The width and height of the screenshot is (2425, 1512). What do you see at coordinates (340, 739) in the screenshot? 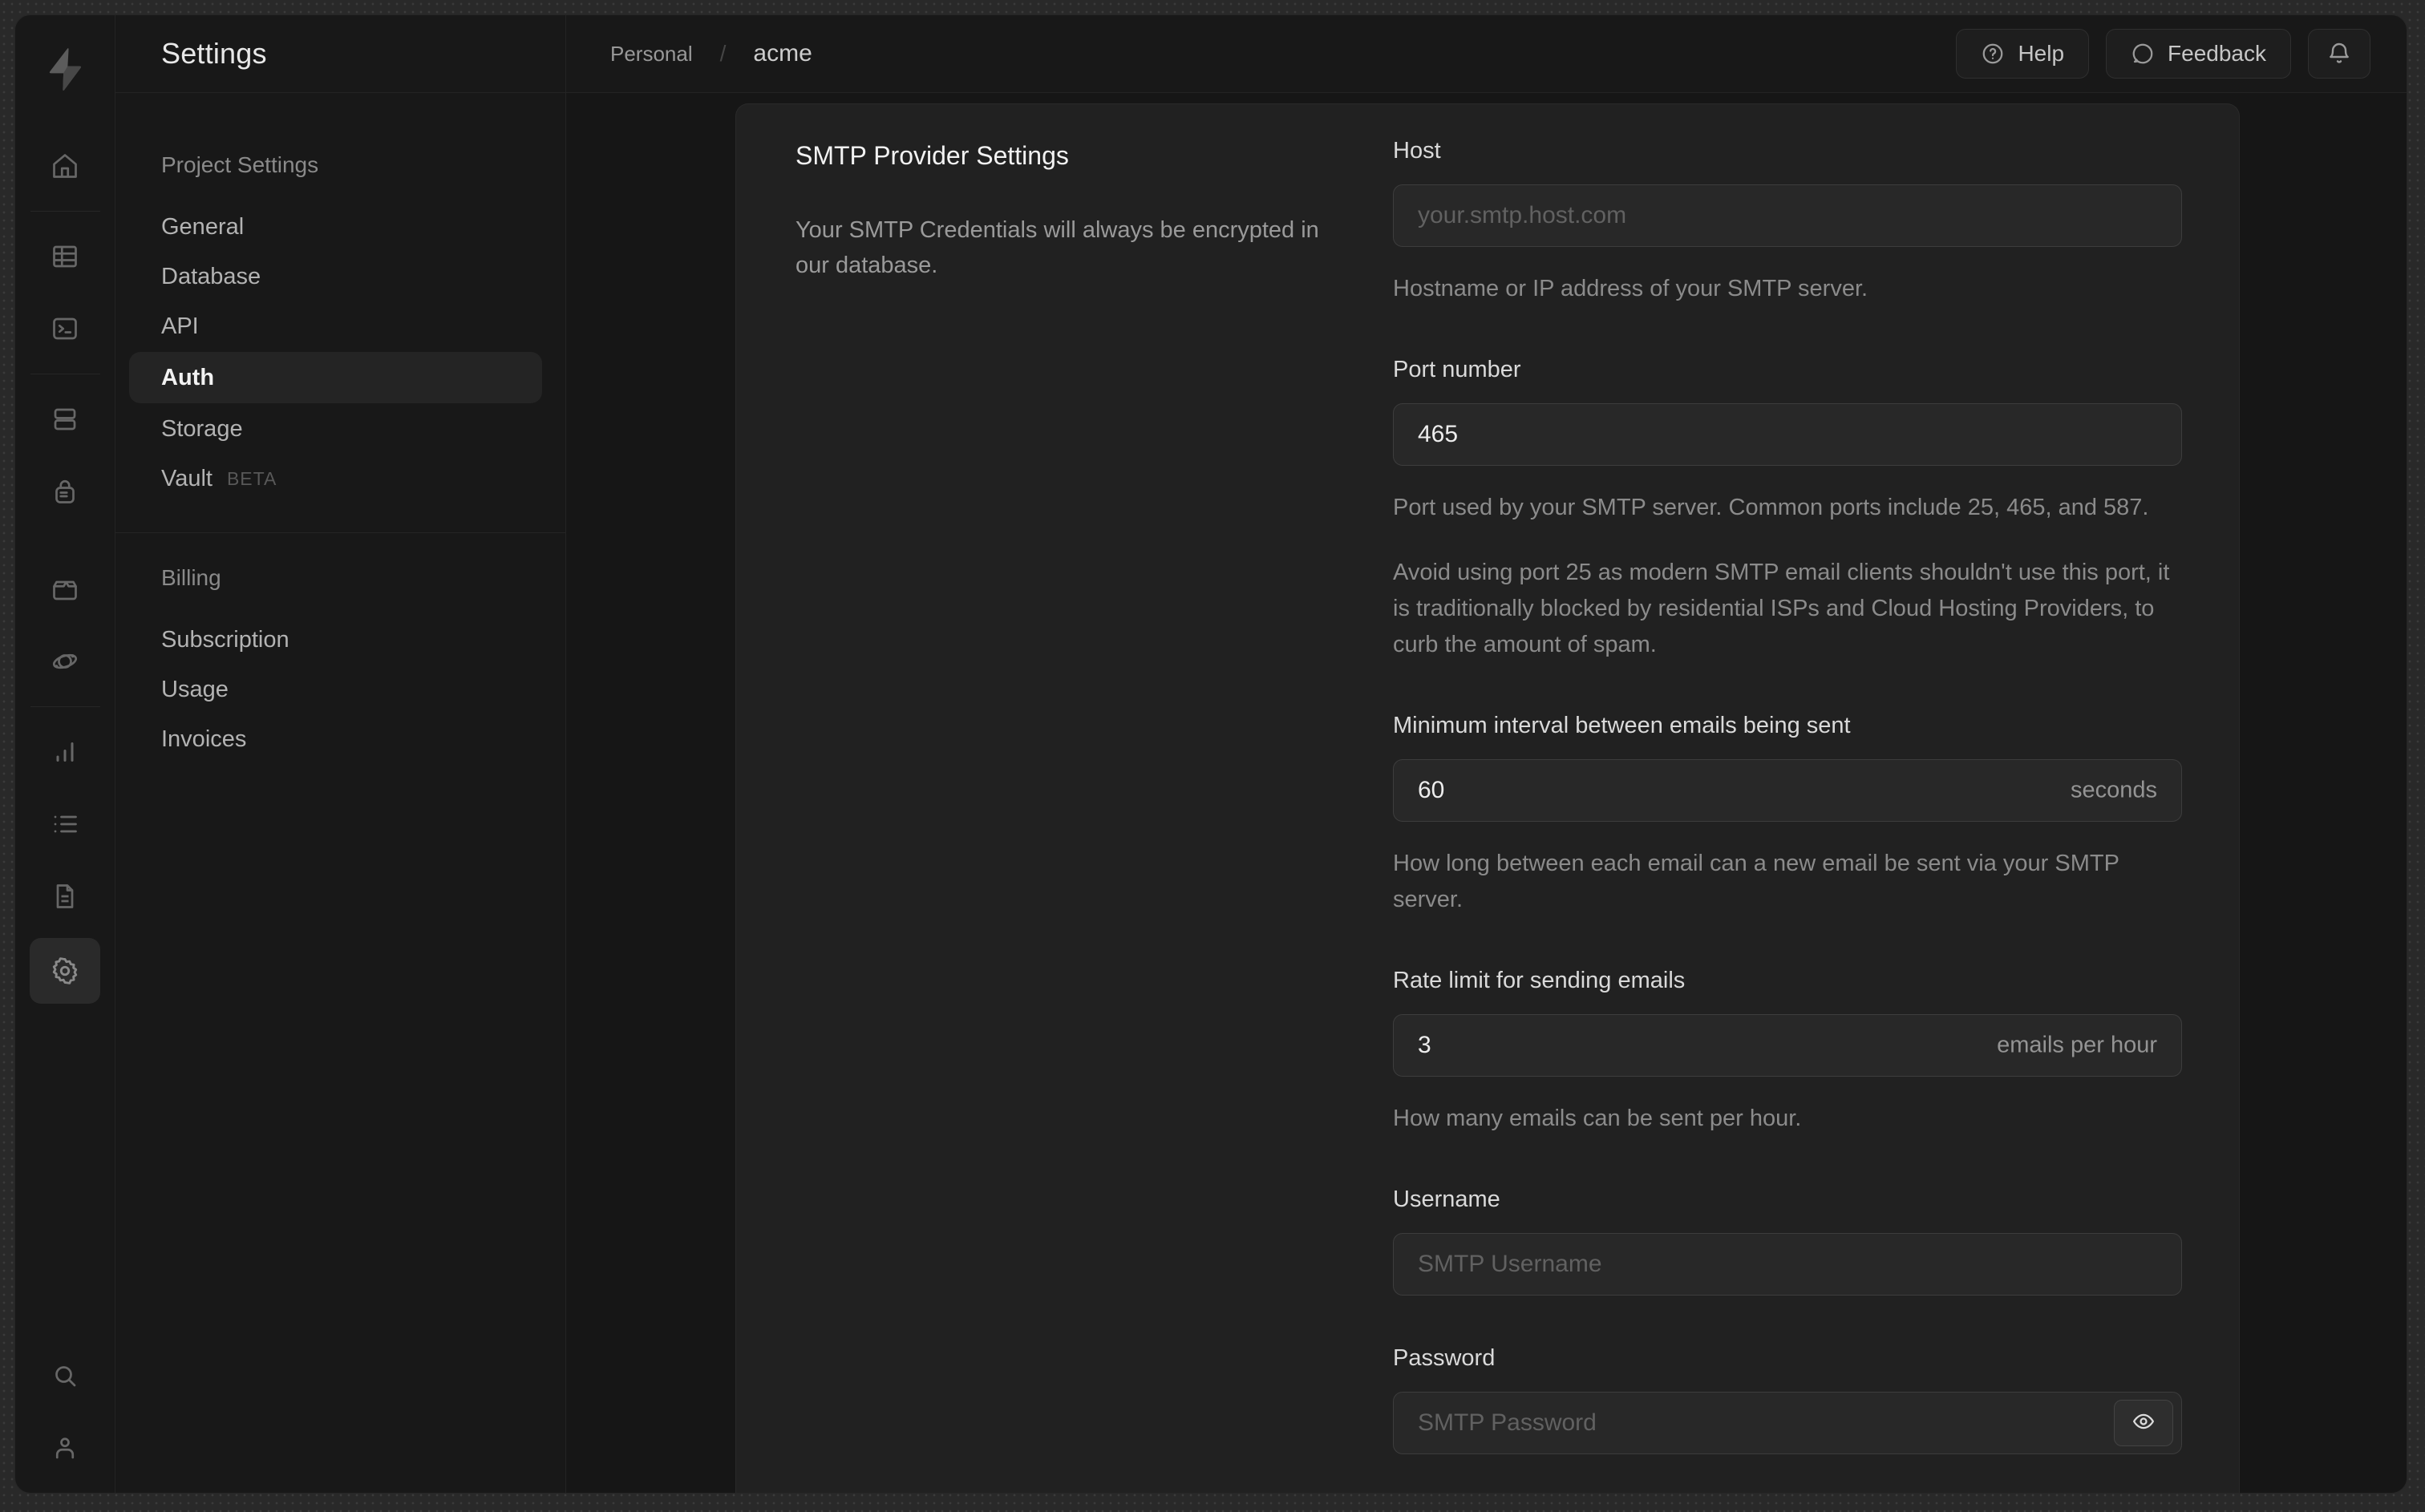
I see `sidebar-item-invoices: Invoices` at bounding box center [340, 739].